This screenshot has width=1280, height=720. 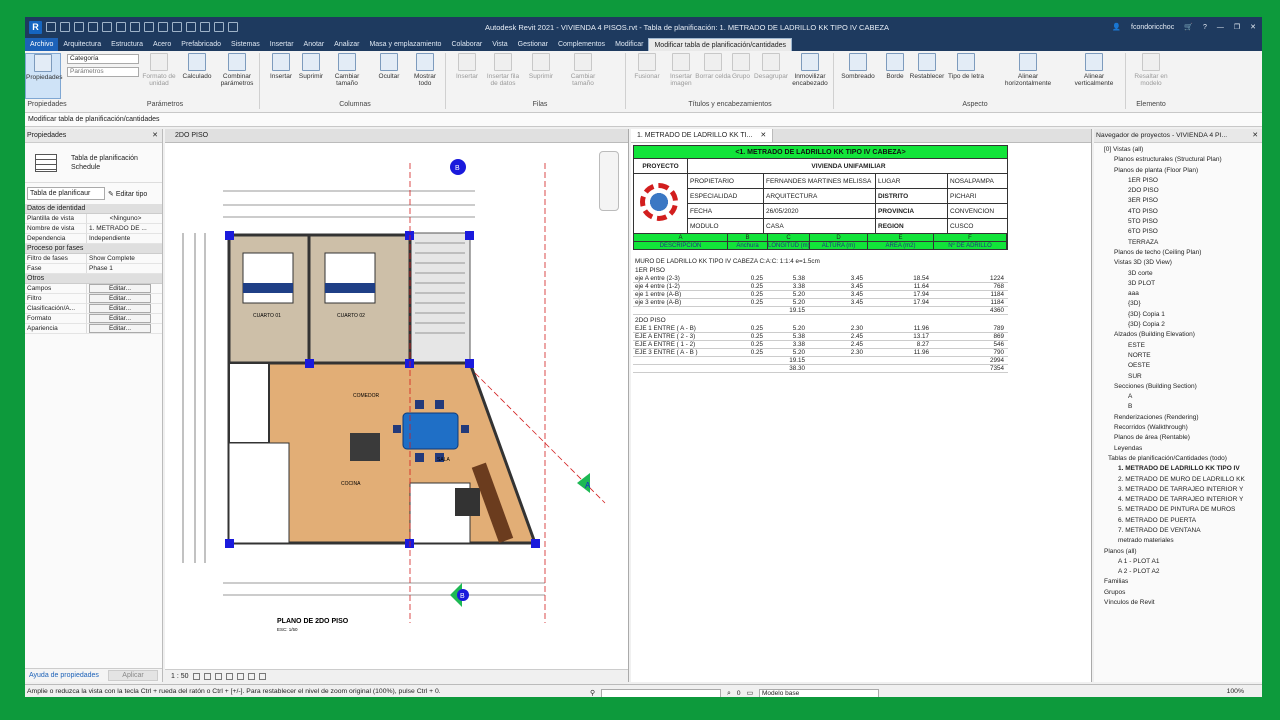 What do you see at coordinates (900, 302) in the screenshot?
I see `schedule-cell: 17.94` at bounding box center [900, 302].